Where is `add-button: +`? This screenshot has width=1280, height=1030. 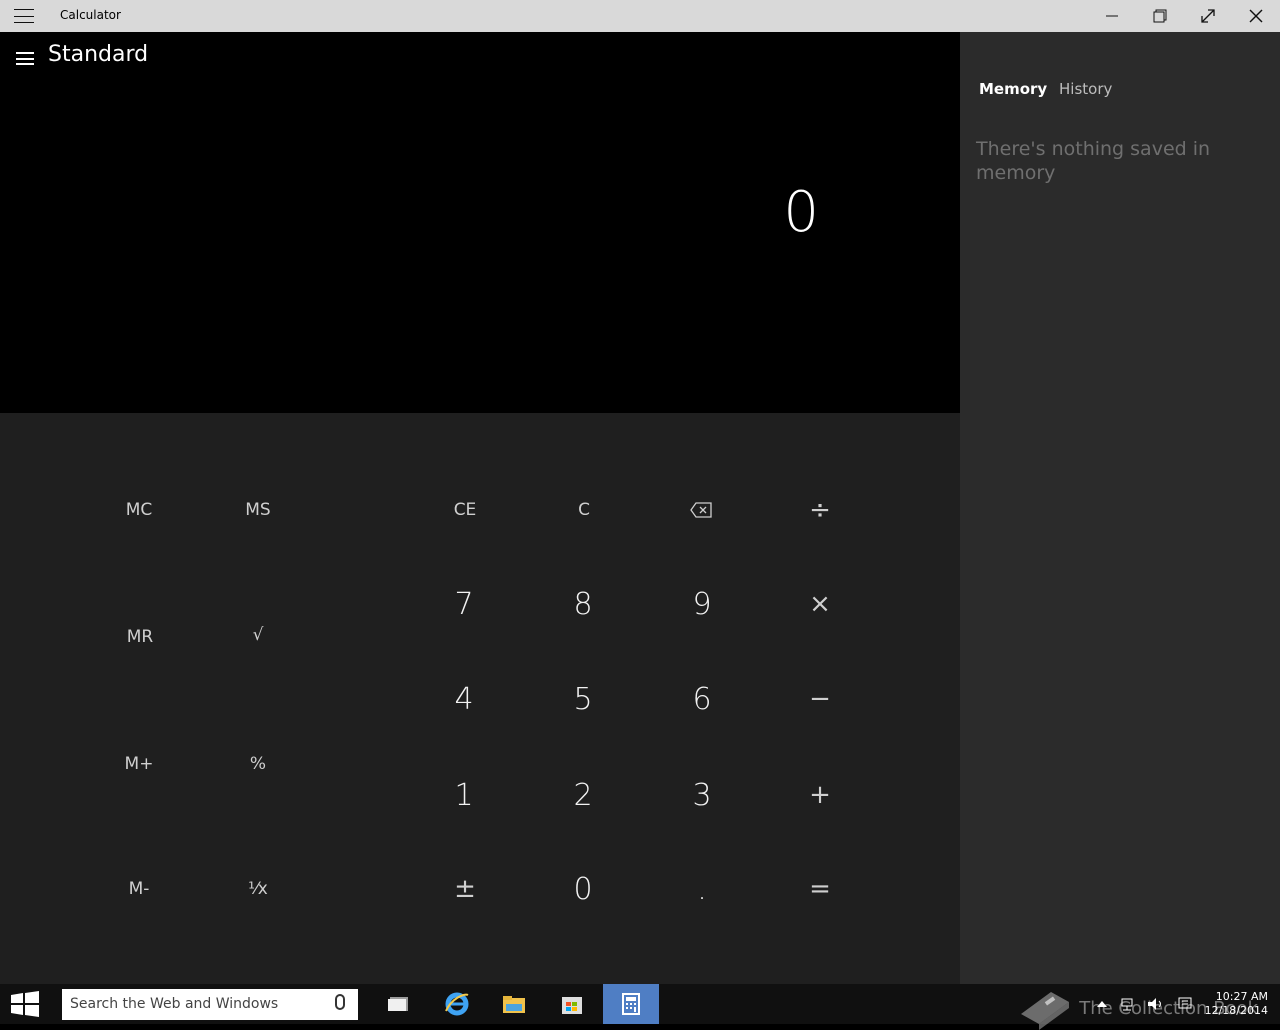 add-button: + is located at coordinates (820, 795).